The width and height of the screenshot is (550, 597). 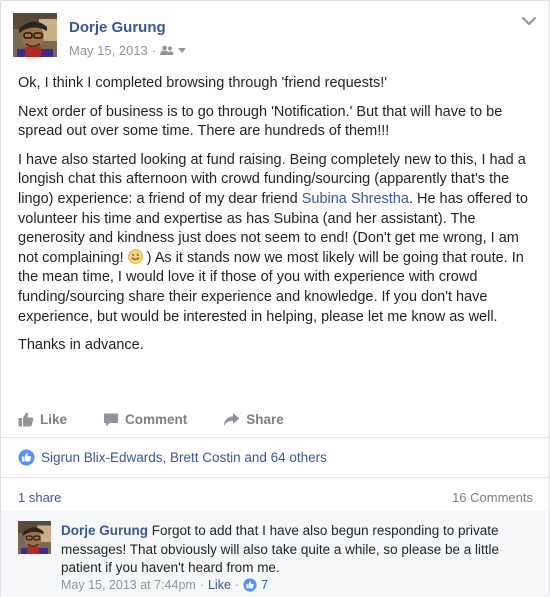 I want to click on tagged-friend-link: Subina Shrestha, so click(x=355, y=199).